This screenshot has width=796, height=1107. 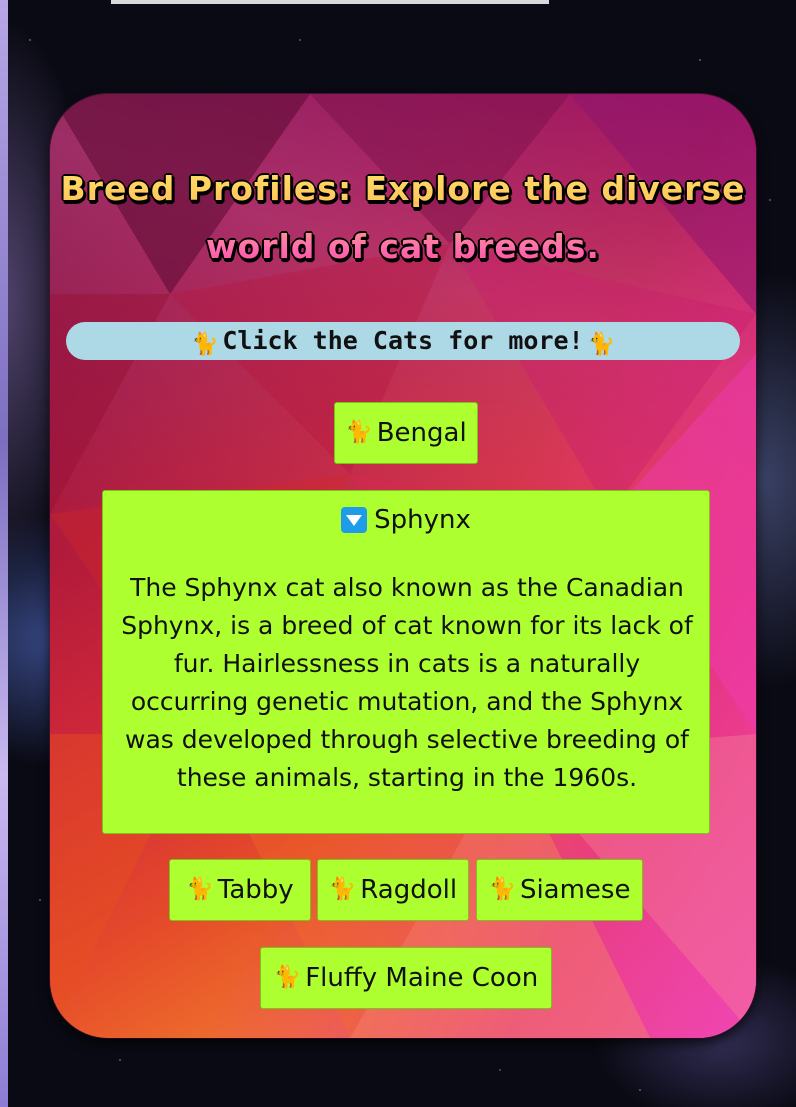 I want to click on breed-label: Siamese, so click(x=575, y=890).